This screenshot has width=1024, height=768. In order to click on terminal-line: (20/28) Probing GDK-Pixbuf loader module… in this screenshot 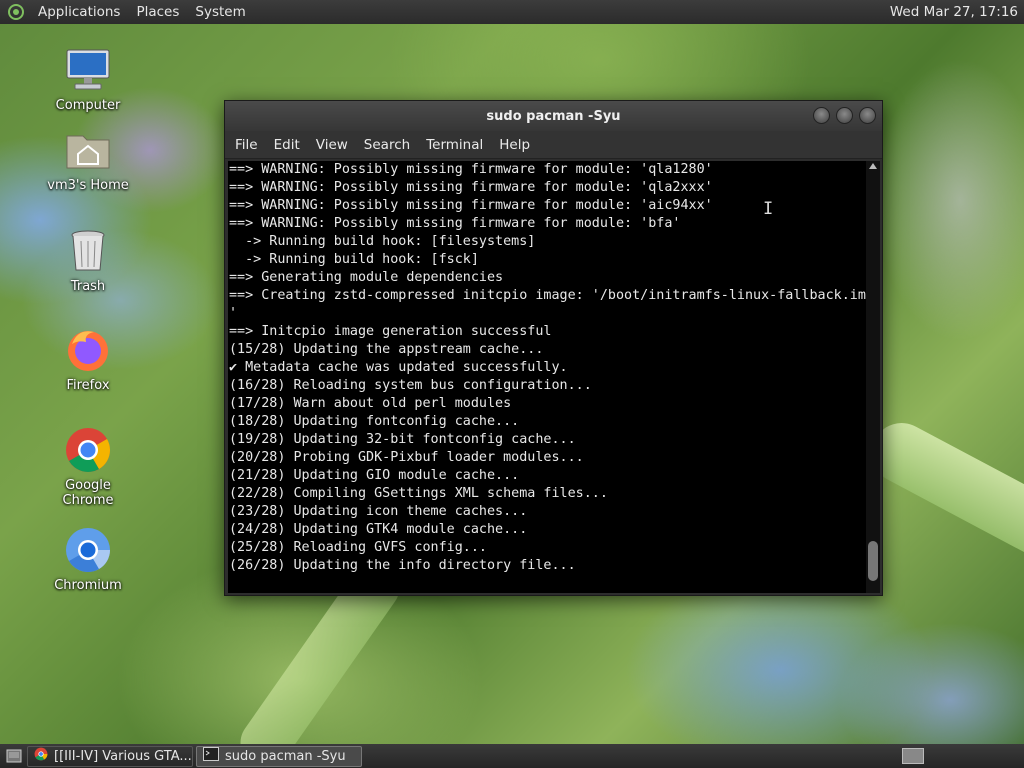, I will do `click(406, 457)`.